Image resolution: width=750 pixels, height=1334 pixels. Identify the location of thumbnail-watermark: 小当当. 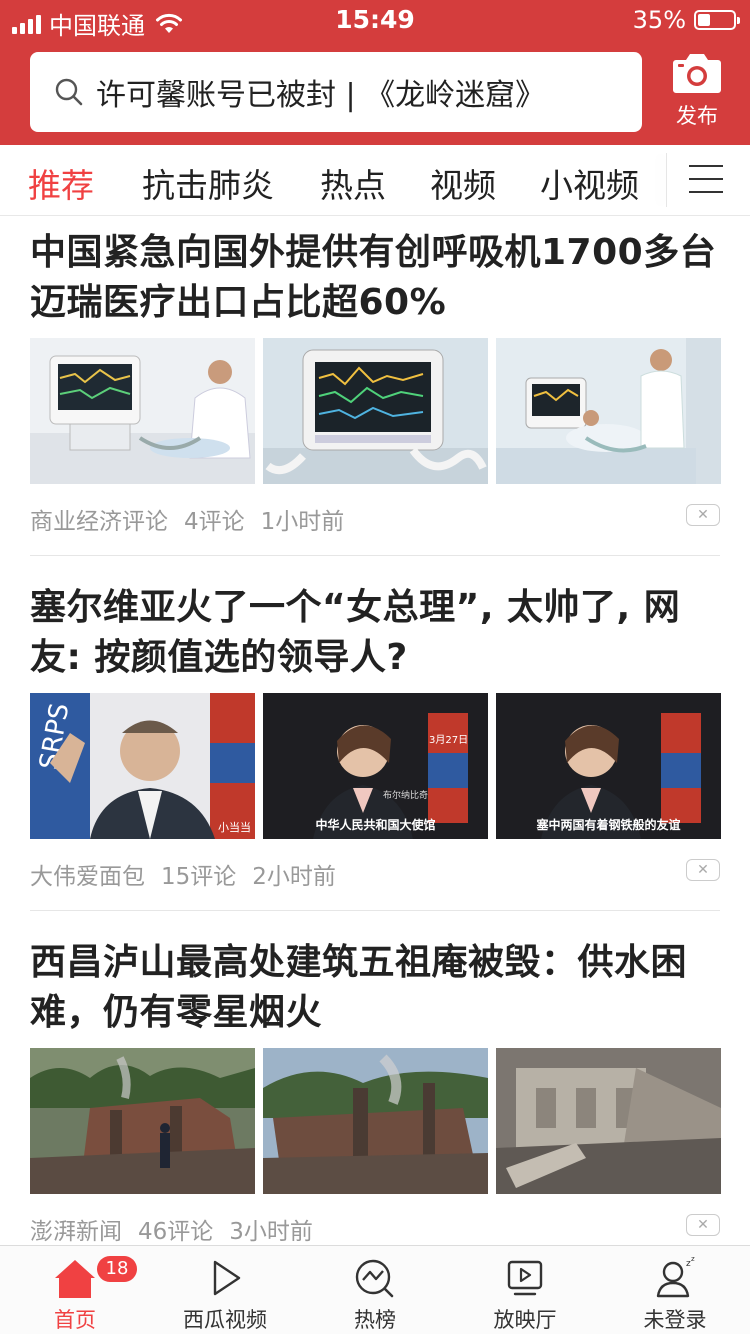
(234, 827).